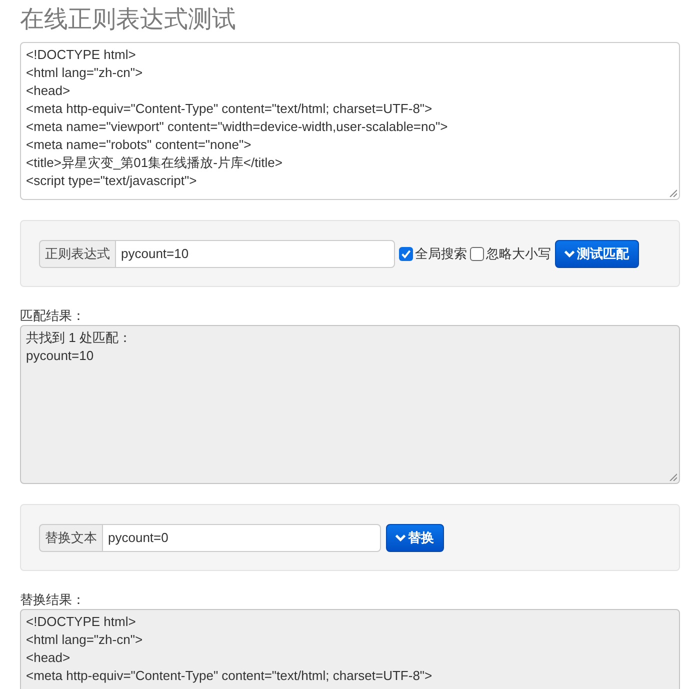 The image size is (699, 689). What do you see at coordinates (241, 538) in the screenshot?
I see `replace-input: pycount=0` at bounding box center [241, 538].